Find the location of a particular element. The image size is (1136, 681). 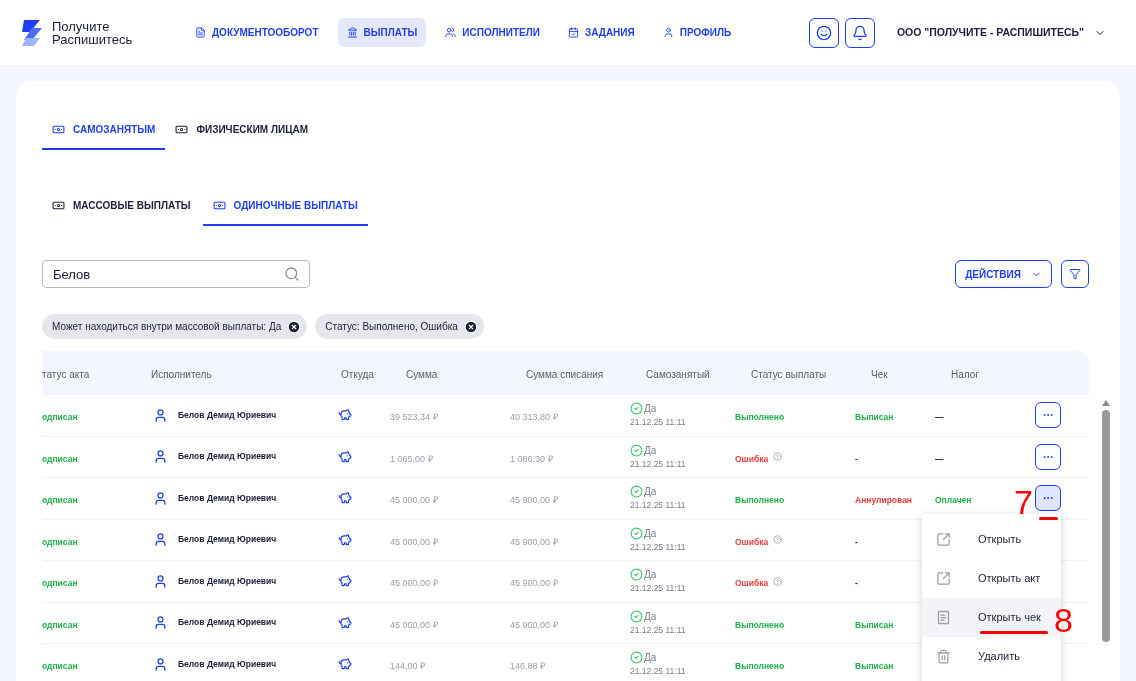

document-icon is located at coordinates (200, 32).